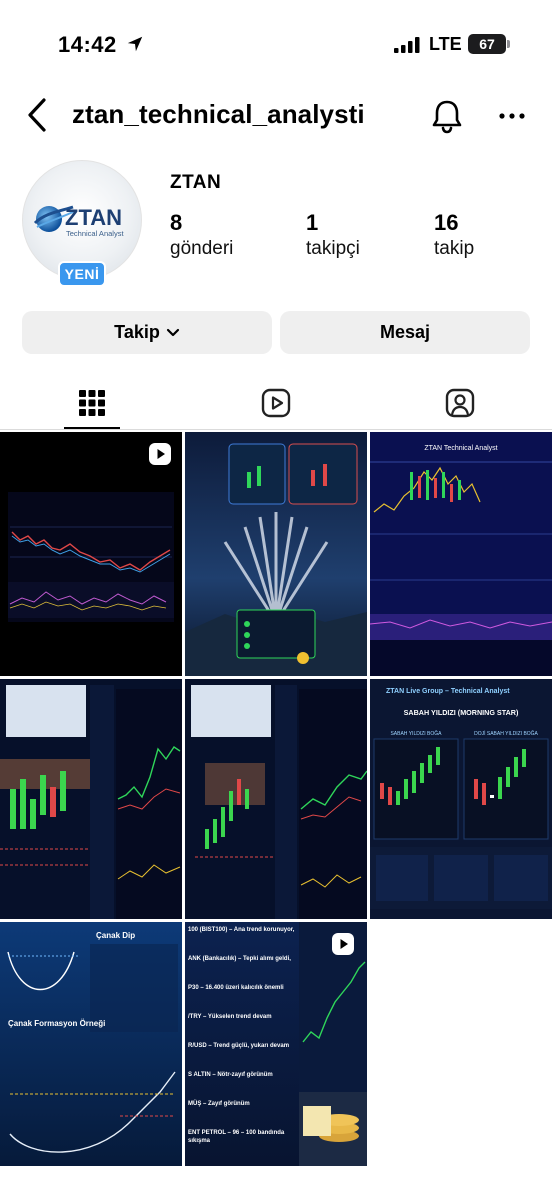 The width and height of the screenshot is (552, 1200). Describe the element at coordinates (196, 182) in the screenshot. I see `display-name: ZTAN` at that location.